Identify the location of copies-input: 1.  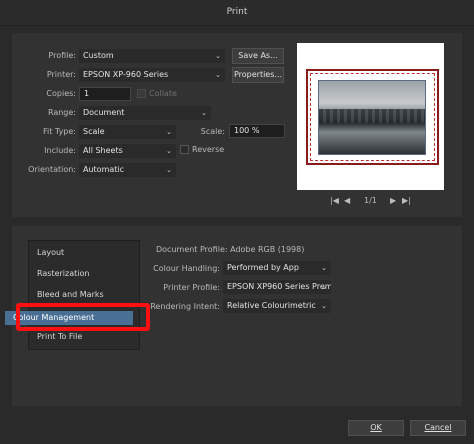
(105, 94).